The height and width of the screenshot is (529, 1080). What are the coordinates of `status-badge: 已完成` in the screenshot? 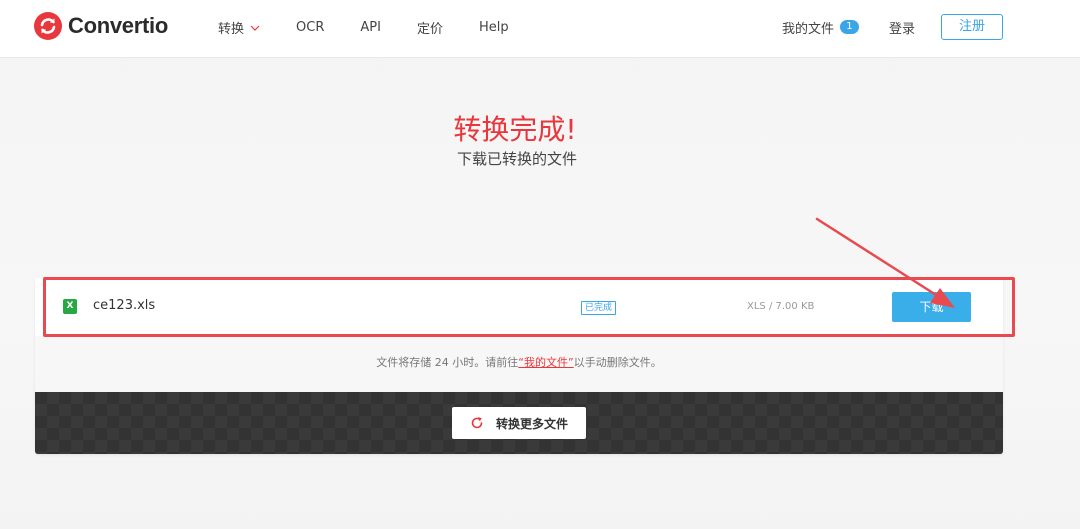 It's located at (599, 308).